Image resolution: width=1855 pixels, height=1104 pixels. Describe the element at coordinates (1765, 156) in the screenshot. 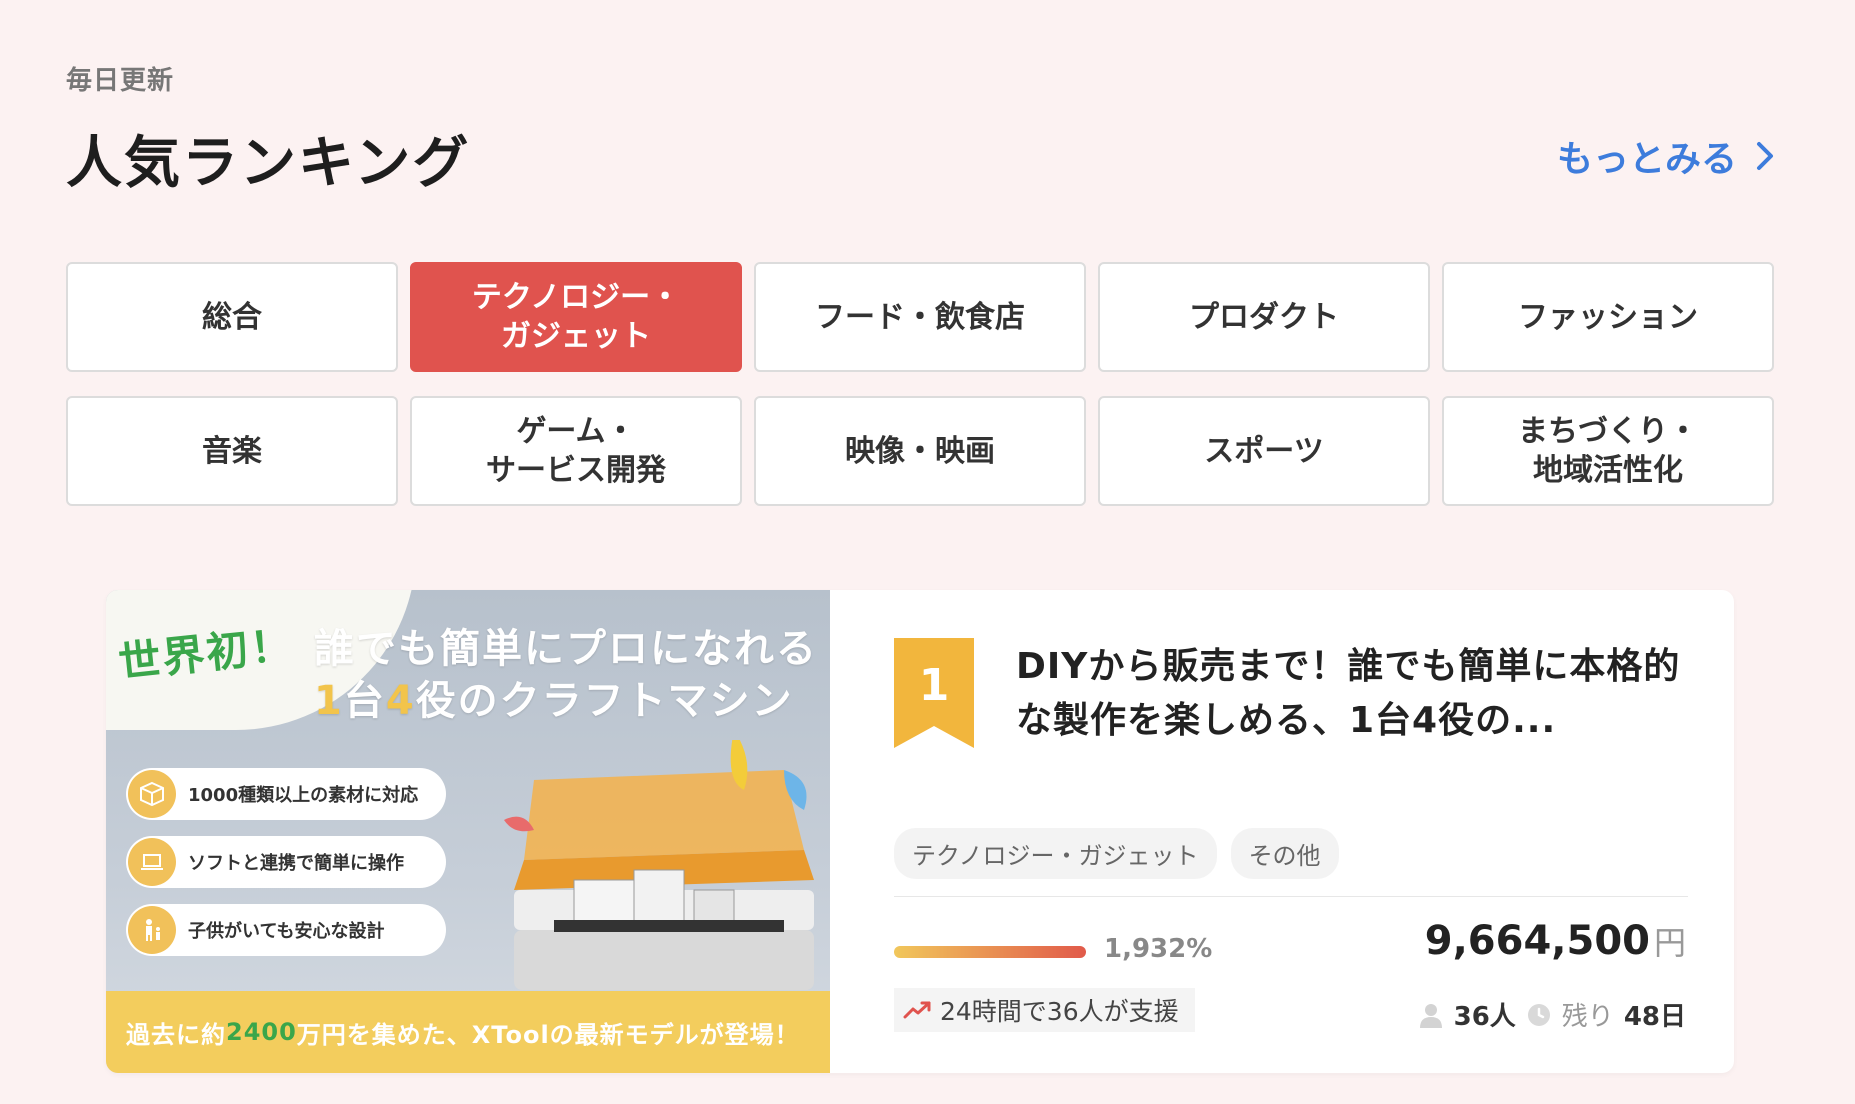

I see `chevron-right-icon` at that location.